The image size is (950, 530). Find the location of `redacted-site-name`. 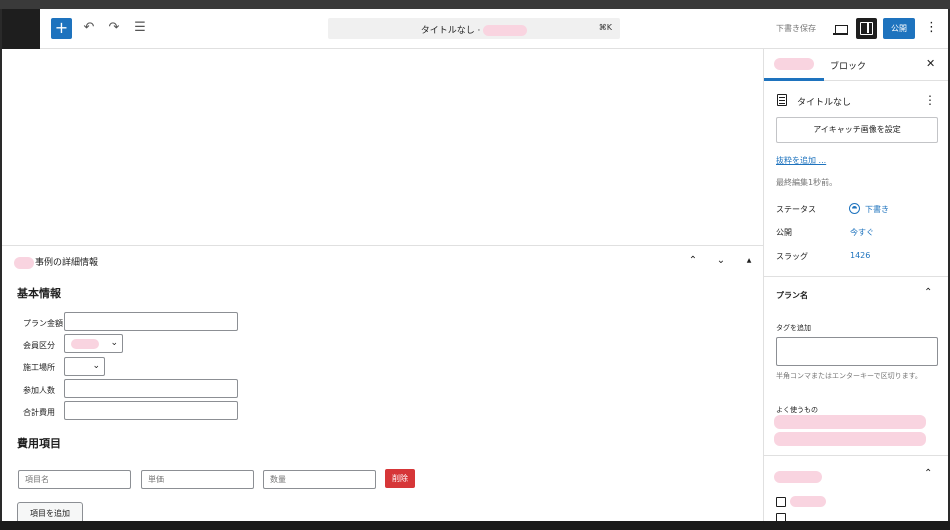

redacted-site-name is located at coordinates (505, 30).